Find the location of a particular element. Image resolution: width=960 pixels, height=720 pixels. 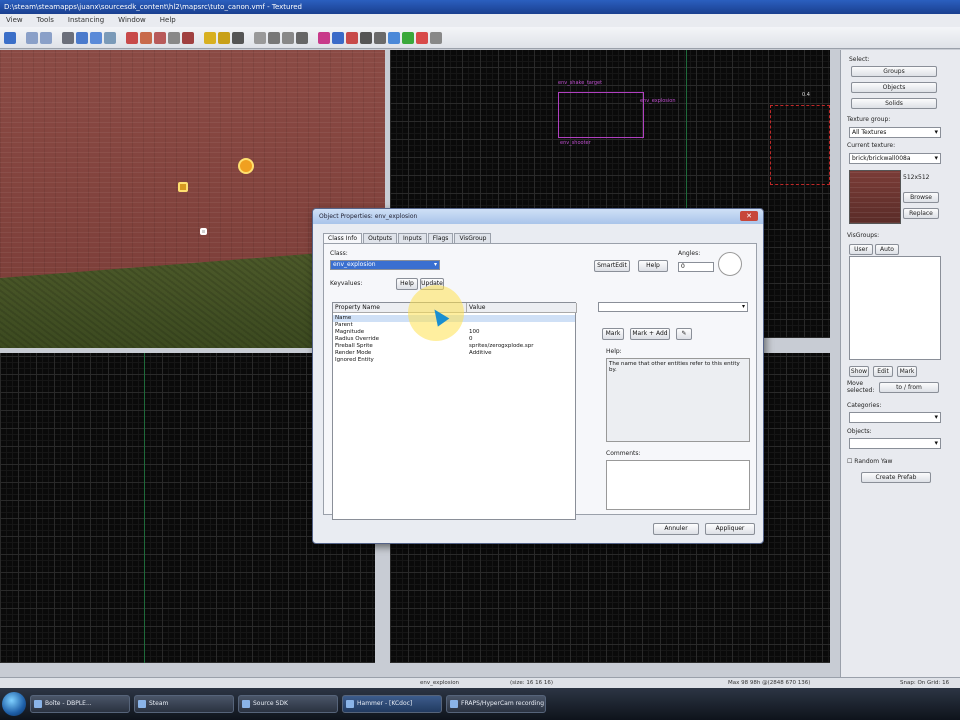

system-tray is located at coordinates (940, 704).